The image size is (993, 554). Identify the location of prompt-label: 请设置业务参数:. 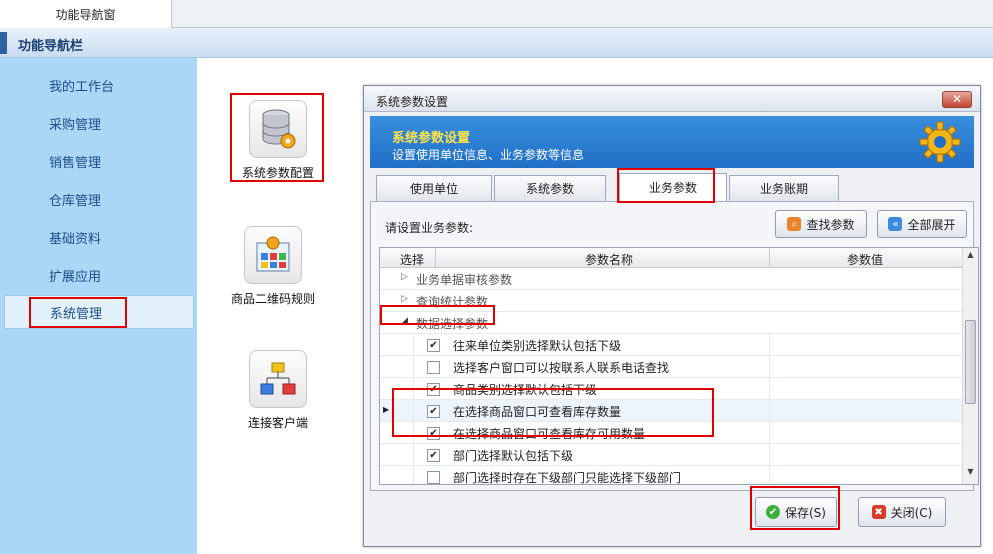
(429, 228).